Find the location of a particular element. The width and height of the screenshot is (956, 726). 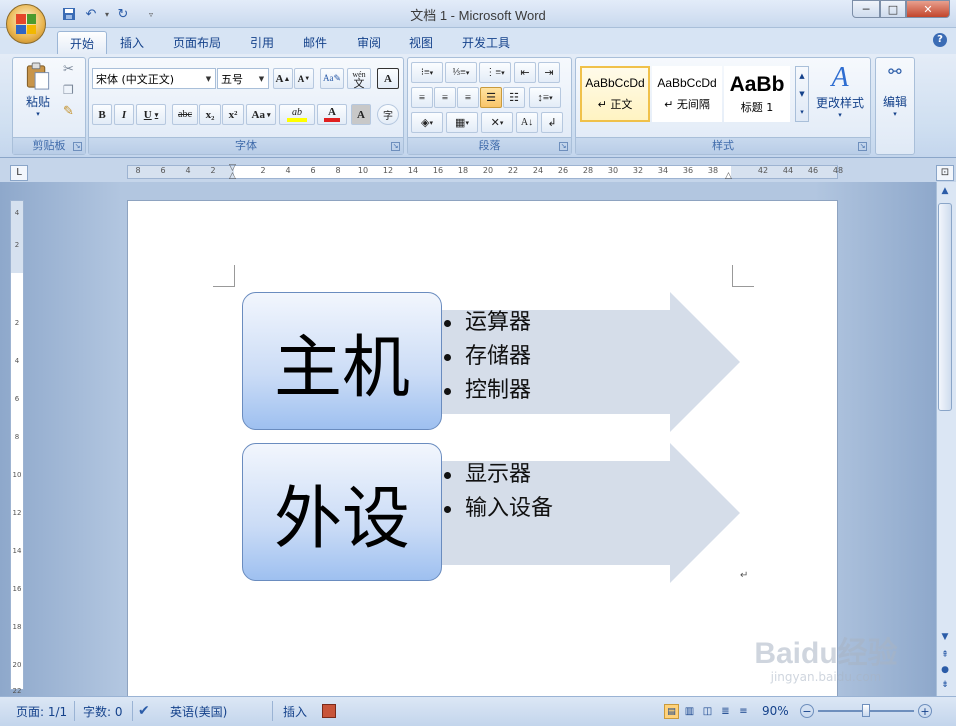

tab-review: 审阅 is located at coordinates (369, 42).